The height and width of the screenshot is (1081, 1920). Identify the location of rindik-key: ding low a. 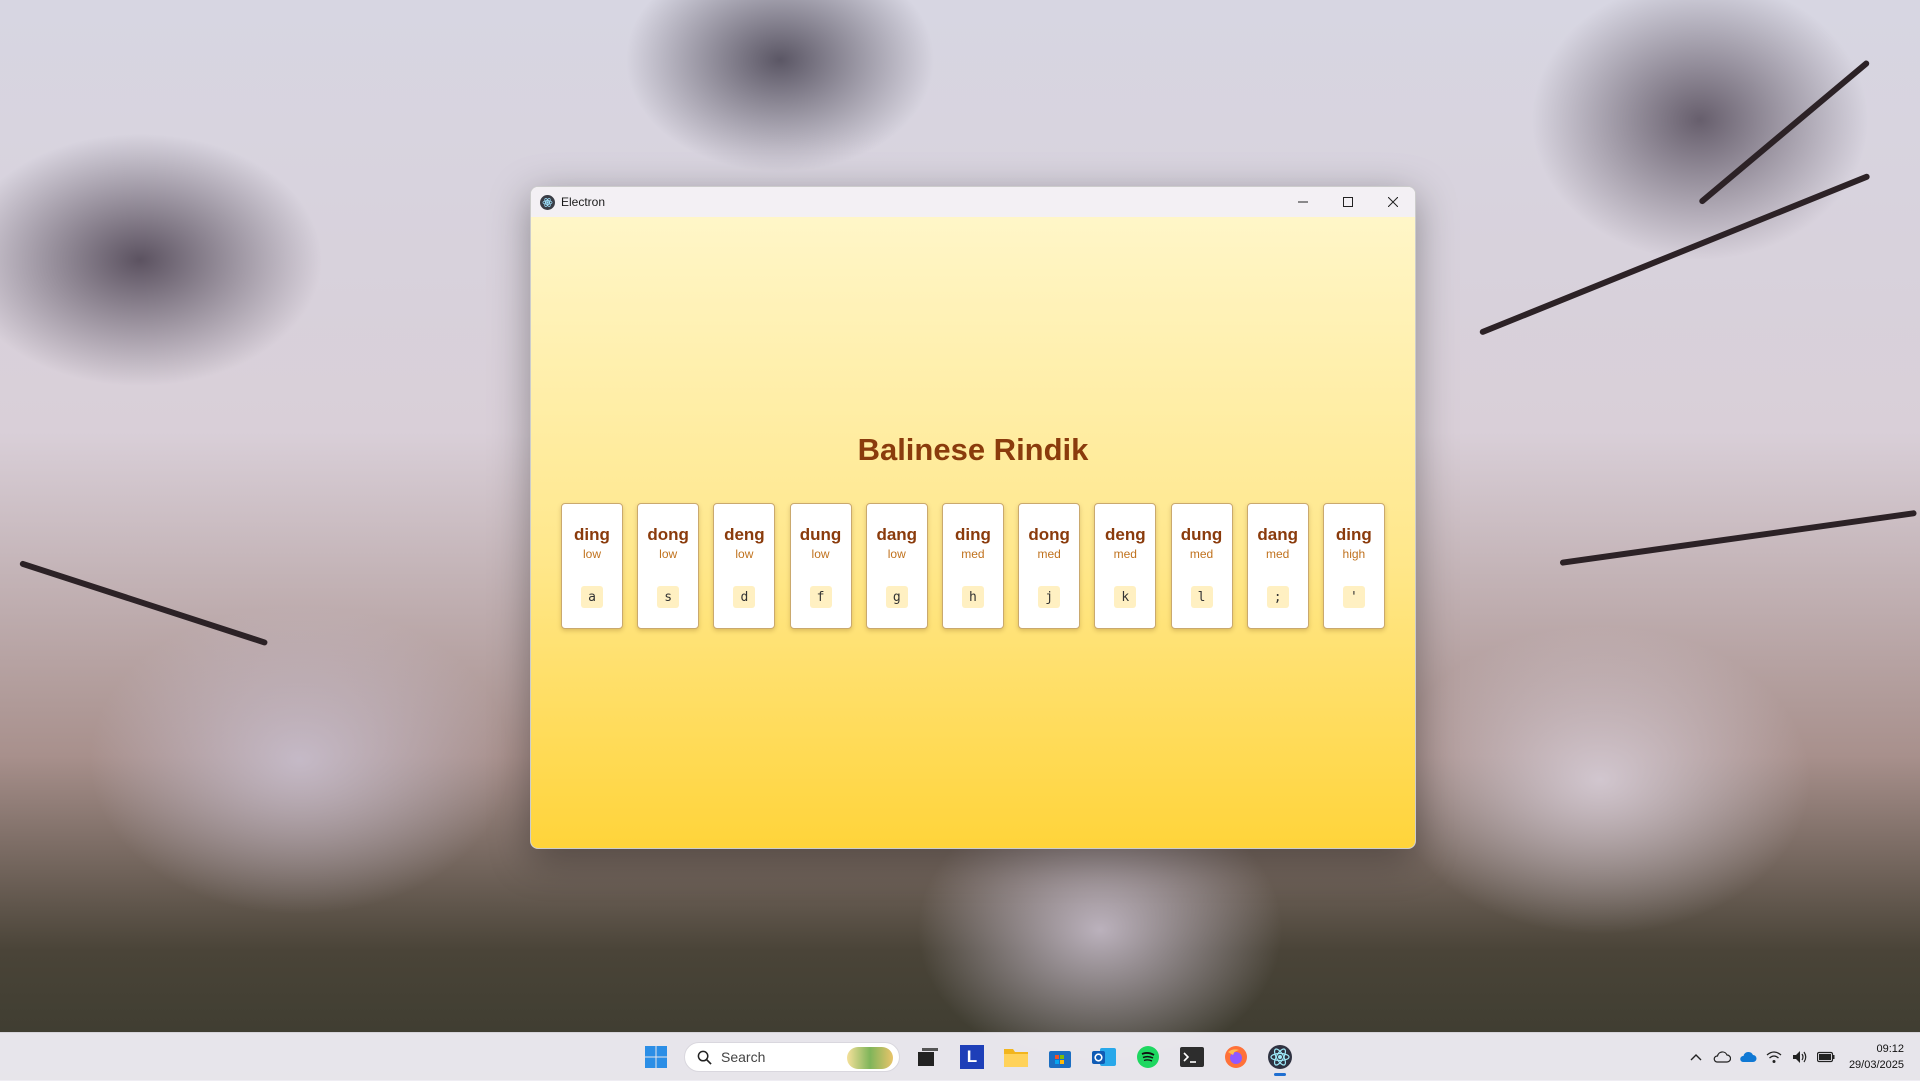
(592, 566).